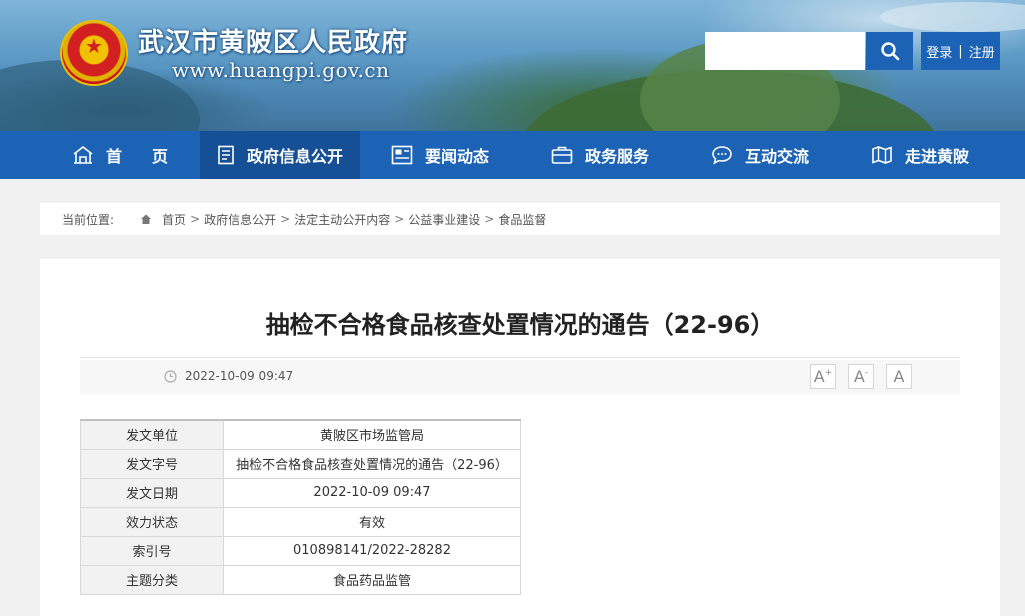 Image resolution: width=1025 pixels, height=616 pixels. I want to click on nav-item-home: 首页, so click(120, 155).